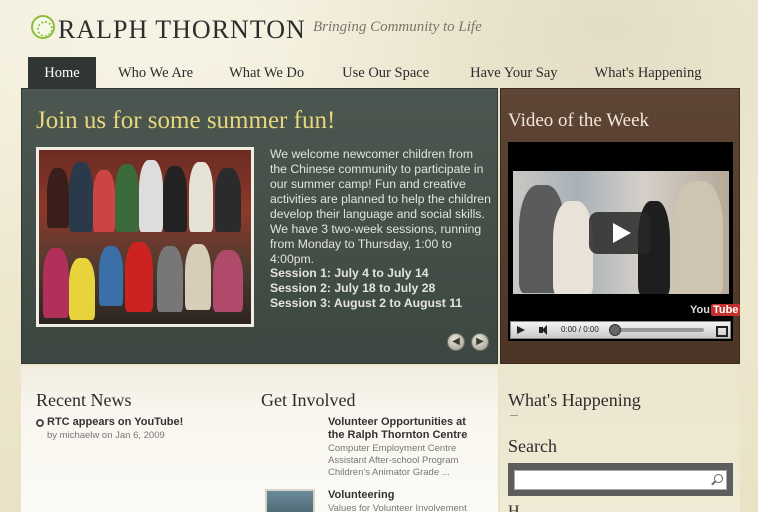 The width and height of the screenshot is (758, 512). I want to click on site-tagline: Bringing Community to Life, so click(397, 27).